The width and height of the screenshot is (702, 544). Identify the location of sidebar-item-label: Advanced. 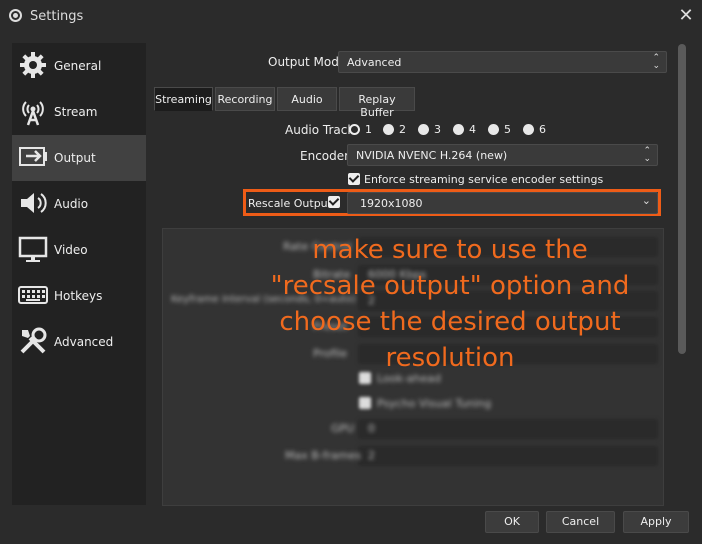
(84, 342).